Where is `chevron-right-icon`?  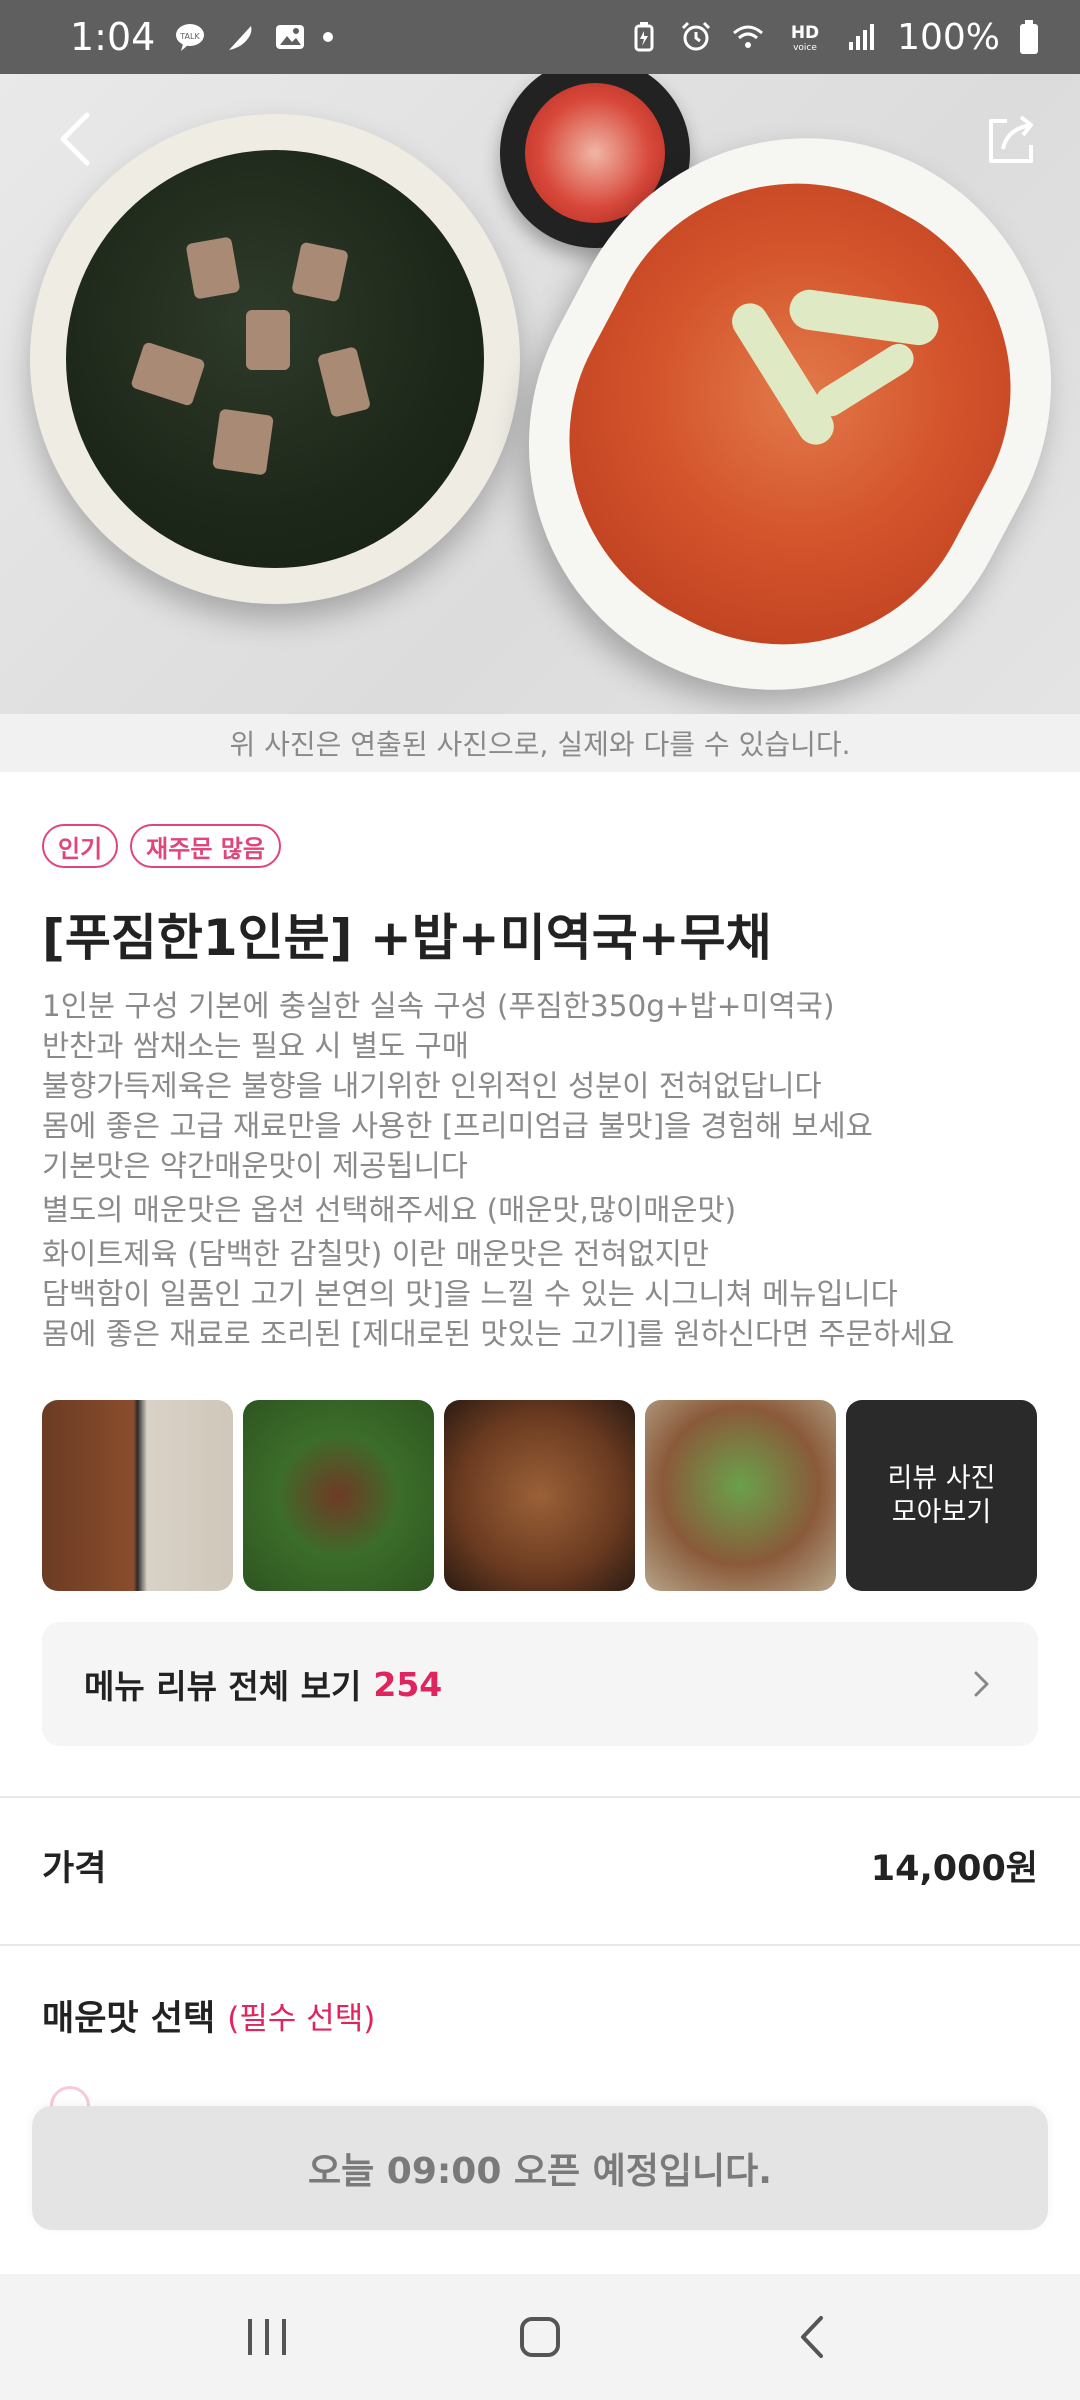 chevron-right-icon is located at coordinates (981, 1684).